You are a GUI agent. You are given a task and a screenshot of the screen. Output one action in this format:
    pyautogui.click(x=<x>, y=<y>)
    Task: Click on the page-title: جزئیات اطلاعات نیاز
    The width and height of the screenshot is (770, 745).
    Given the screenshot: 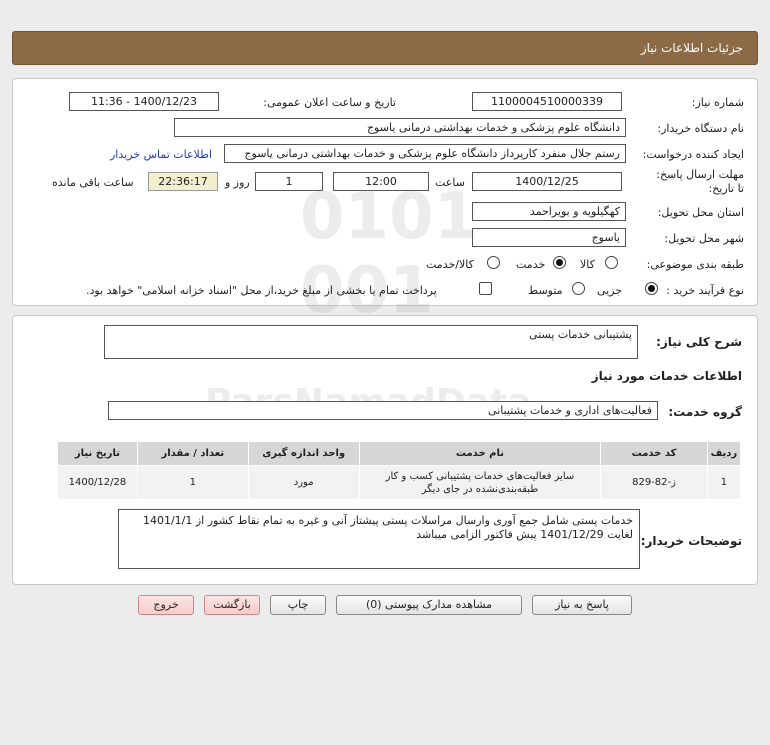 What is the action you would take?
    pyautogui.click(x=691, y=48)
    